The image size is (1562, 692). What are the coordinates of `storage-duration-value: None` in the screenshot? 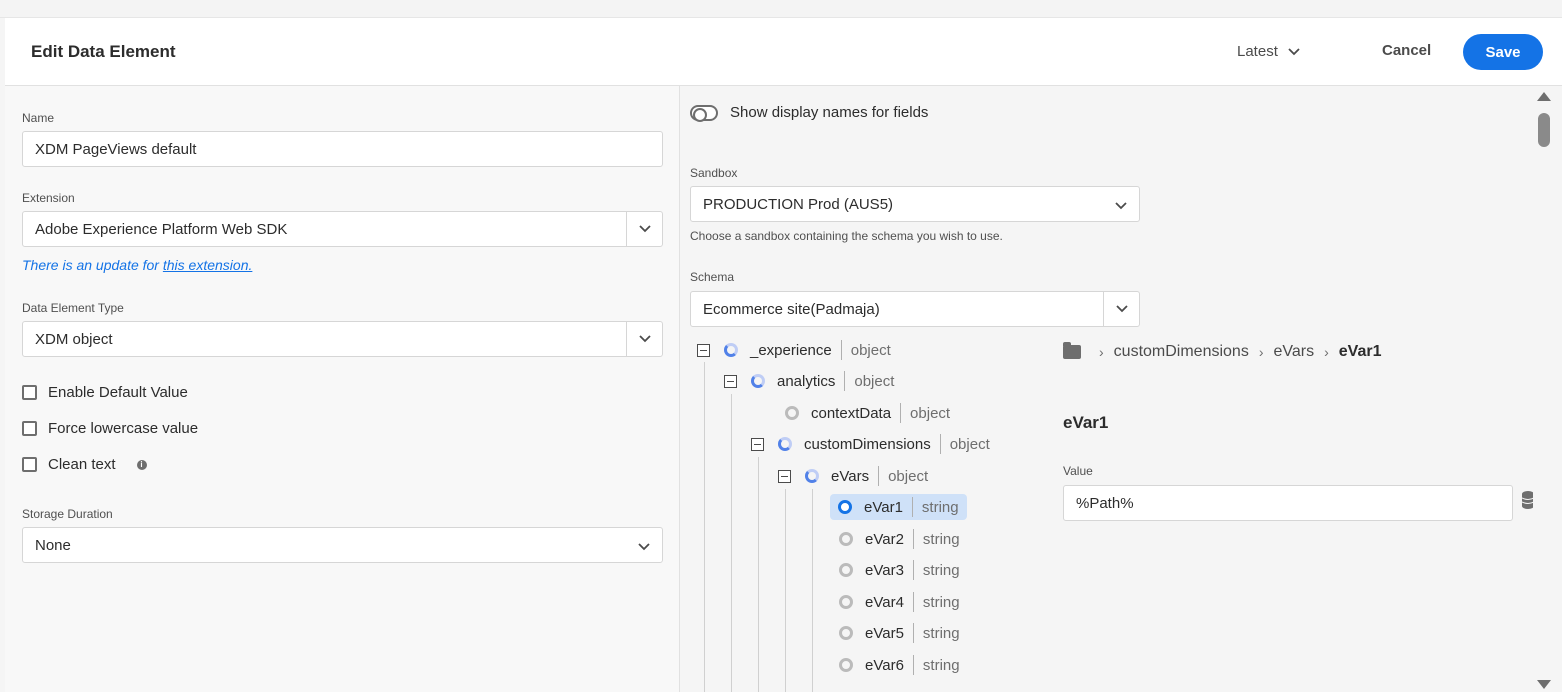 It's located at (53, 545).